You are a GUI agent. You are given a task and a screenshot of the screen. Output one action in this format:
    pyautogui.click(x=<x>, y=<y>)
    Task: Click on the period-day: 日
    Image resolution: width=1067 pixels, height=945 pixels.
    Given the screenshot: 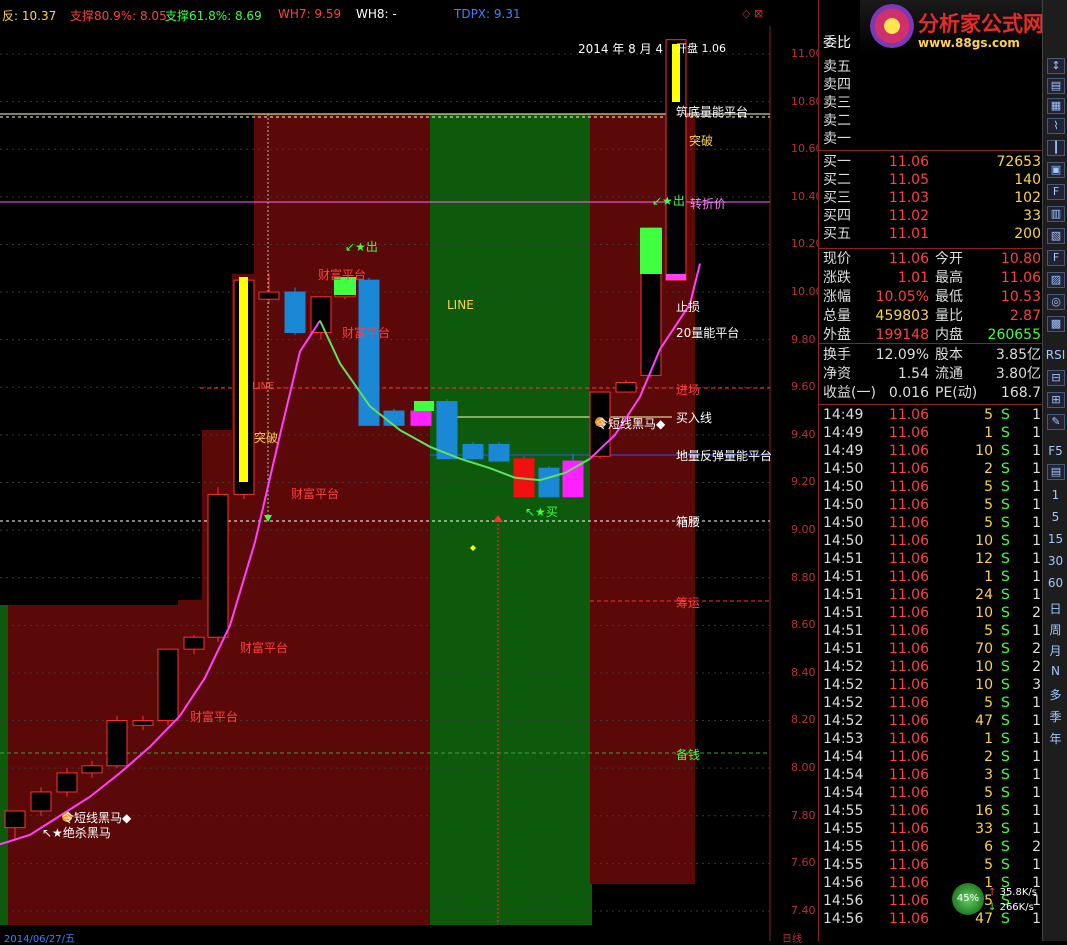 What is the action you would take?
    pyautogui.click(x=1055, y=608)
    